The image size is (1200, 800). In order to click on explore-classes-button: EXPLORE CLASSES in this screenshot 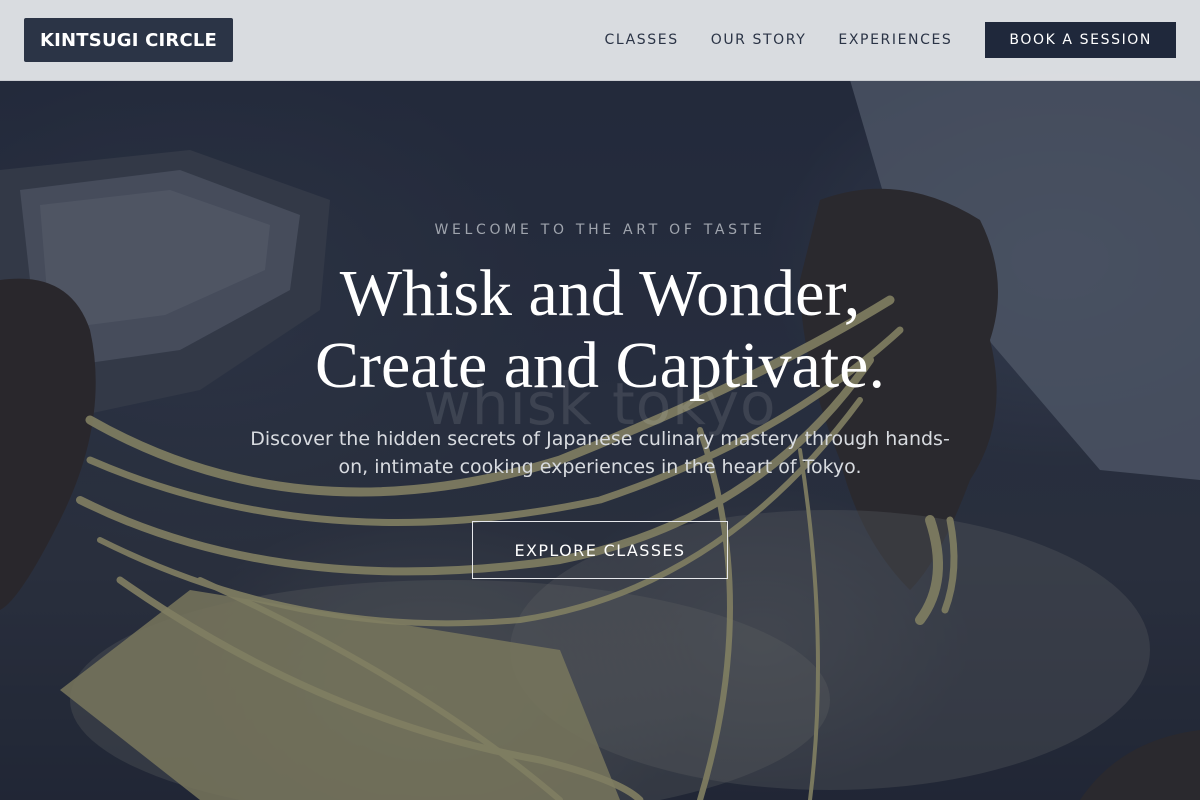, I will do `click(600, 550)`.